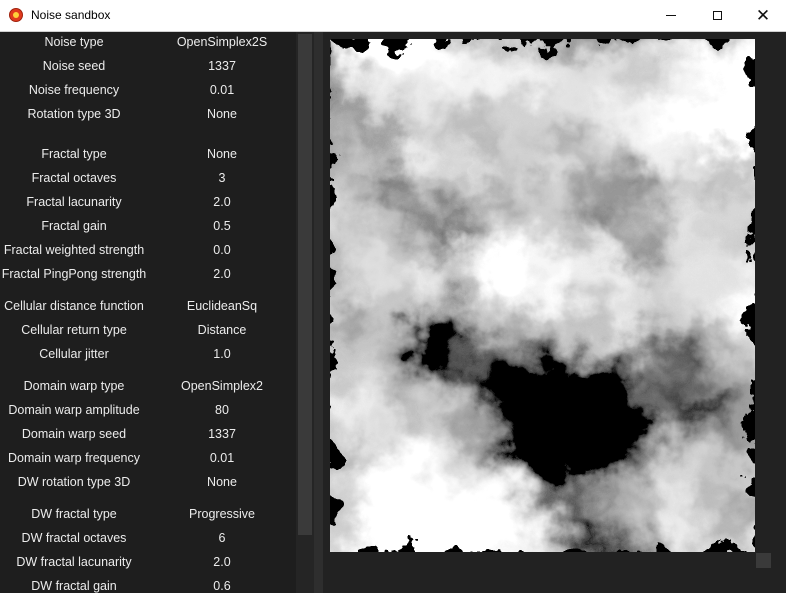 The image size is (786, 593). I want to click on setting-label: DW rotation type 3D, so click(74, 482).